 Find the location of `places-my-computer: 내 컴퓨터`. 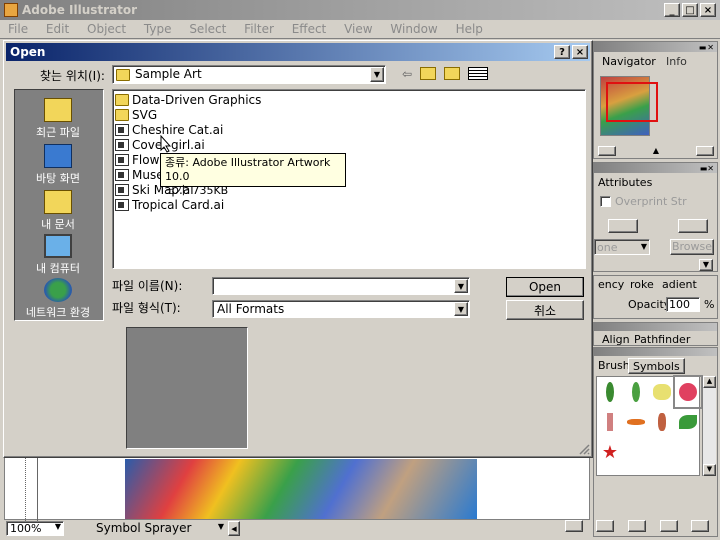

places-my-computer: 내 컴퓨터 is located at coordinates (58, 255).